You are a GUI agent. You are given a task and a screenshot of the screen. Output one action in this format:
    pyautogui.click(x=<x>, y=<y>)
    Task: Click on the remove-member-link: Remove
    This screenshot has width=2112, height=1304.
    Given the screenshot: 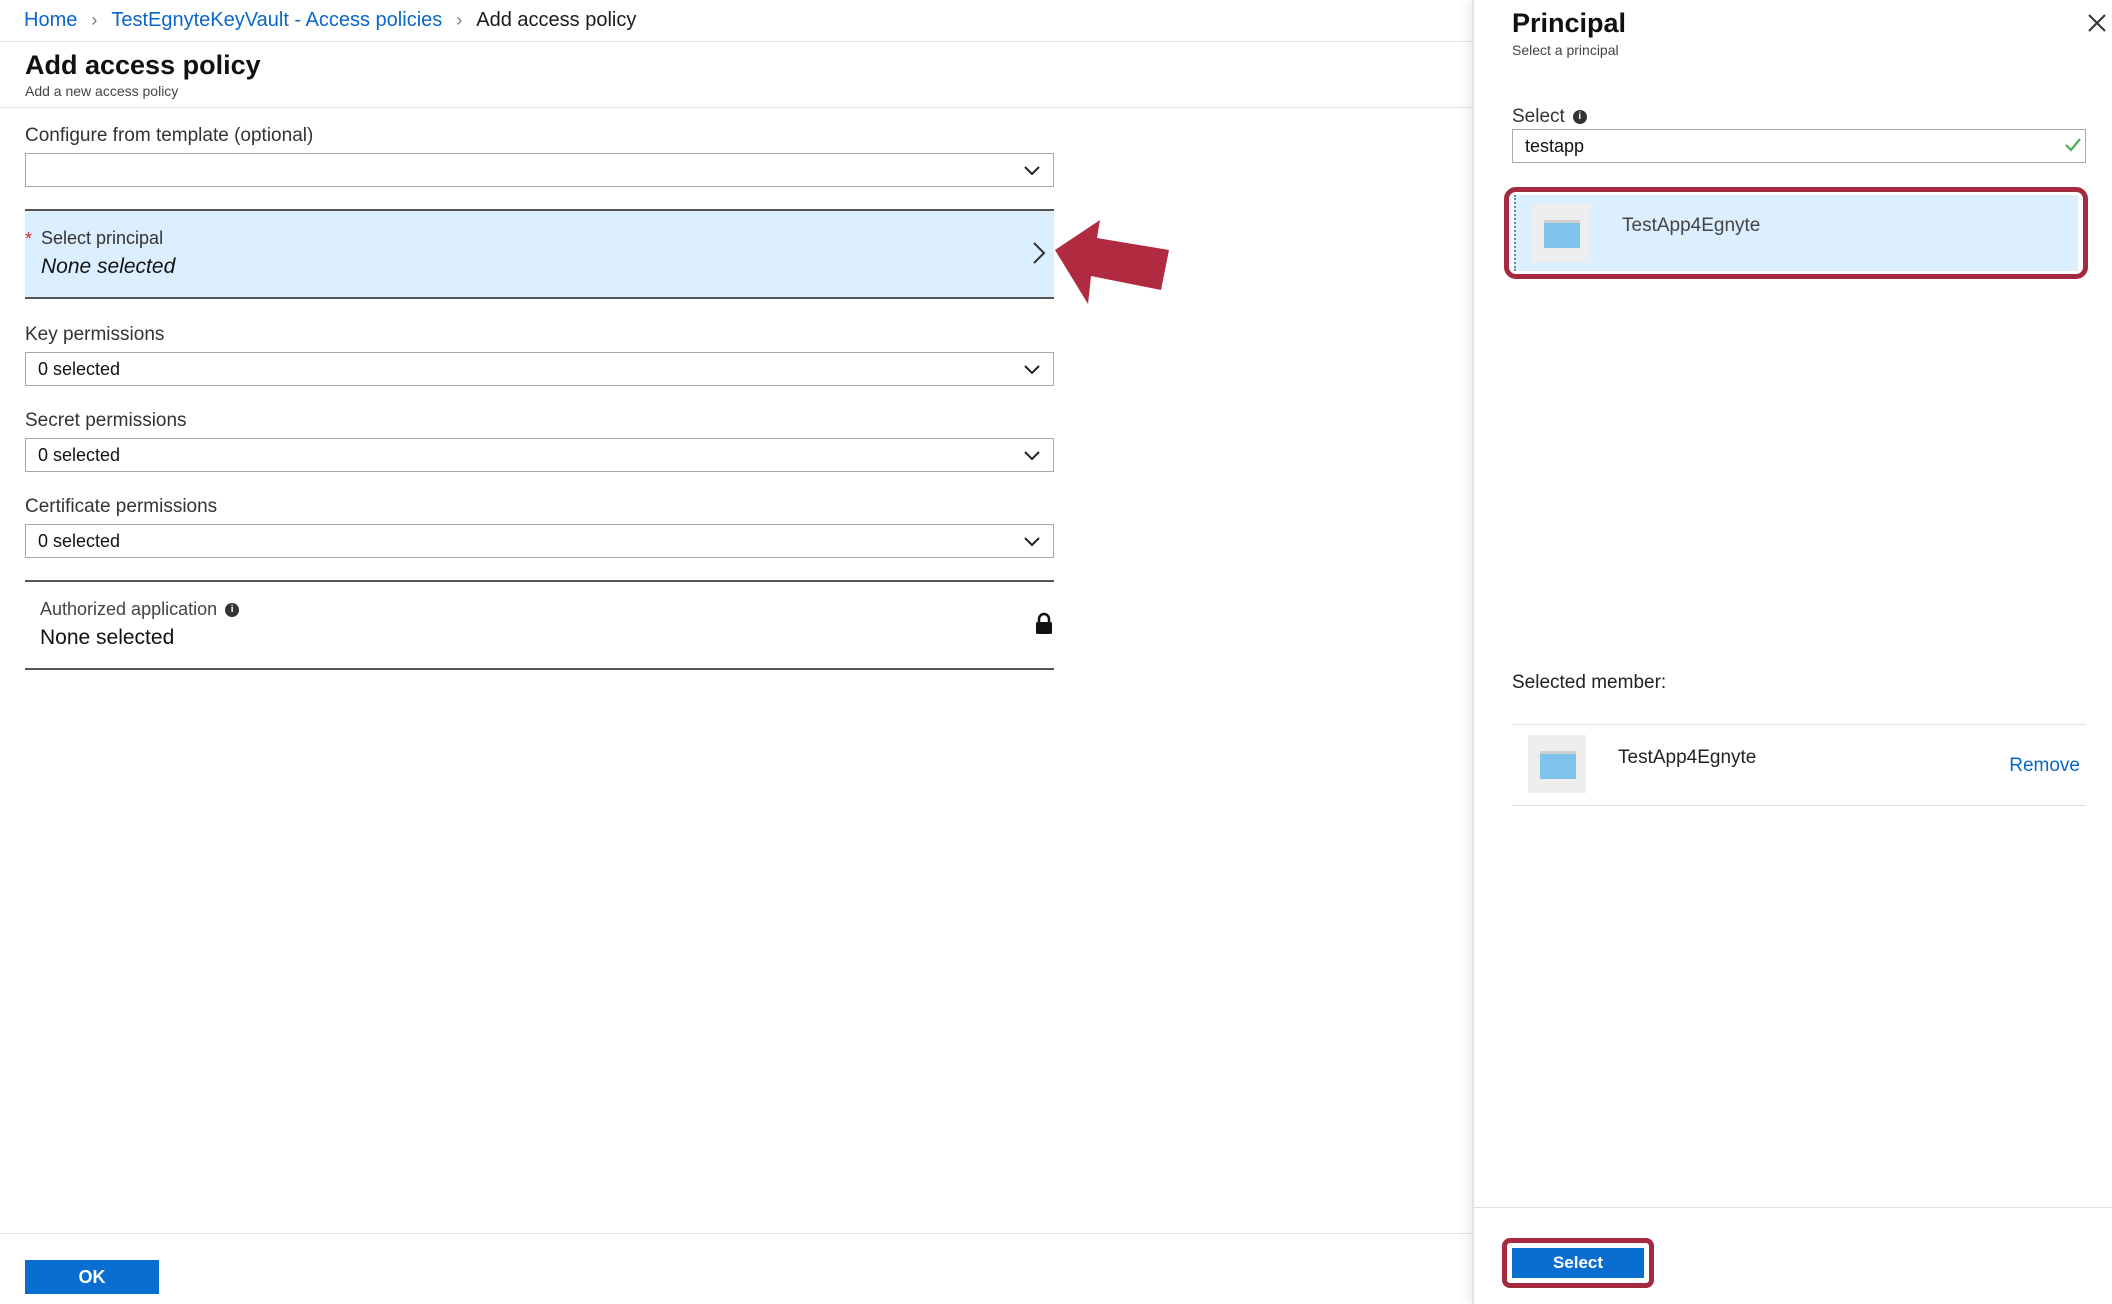 What is the action you would take?
    pyautogui.click(x=2044, y=766)
    